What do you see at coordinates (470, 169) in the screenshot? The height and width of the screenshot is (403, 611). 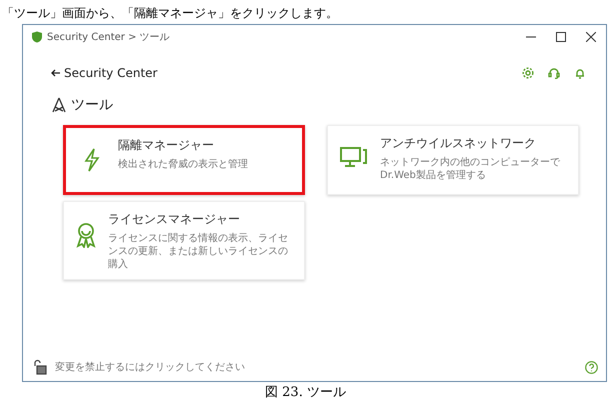 I see `card-description: ネットワーク内の他のコンピューターでDr.Web製品を管理する` at bounding box center [470, 169].